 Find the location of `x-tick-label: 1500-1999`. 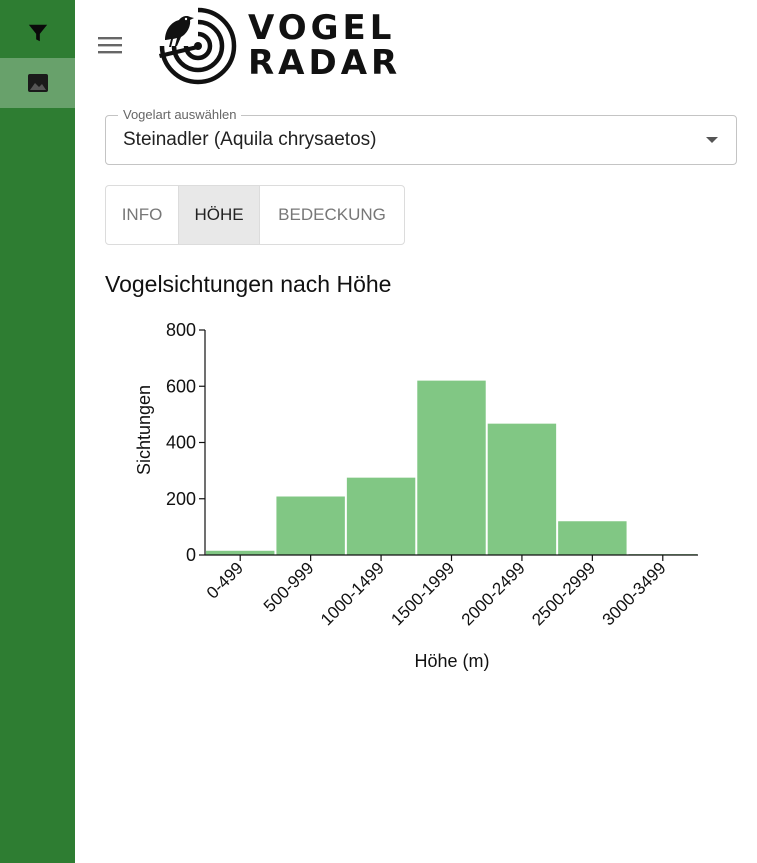

x-tick-label: 1500-1999 is located at coordinates (422, 593).